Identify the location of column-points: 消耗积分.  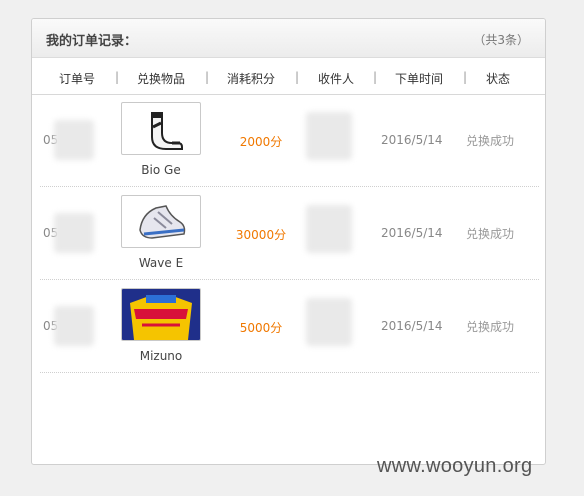
(251, 79).